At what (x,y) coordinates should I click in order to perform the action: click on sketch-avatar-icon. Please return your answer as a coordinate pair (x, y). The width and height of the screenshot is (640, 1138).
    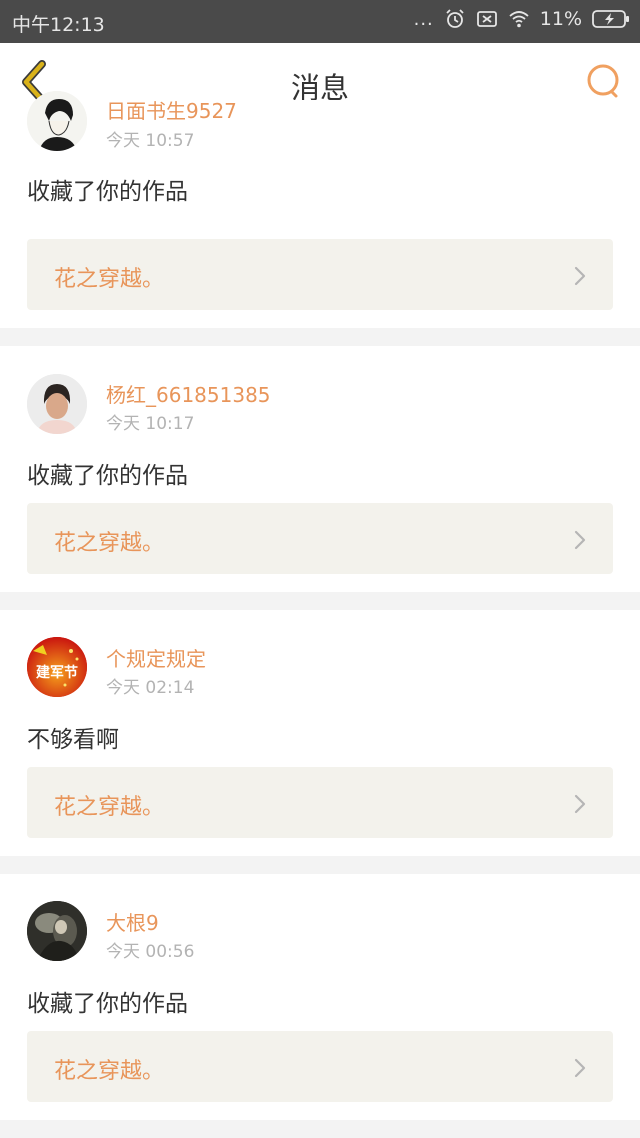
    Looking at the image, I should click on (57, 121).